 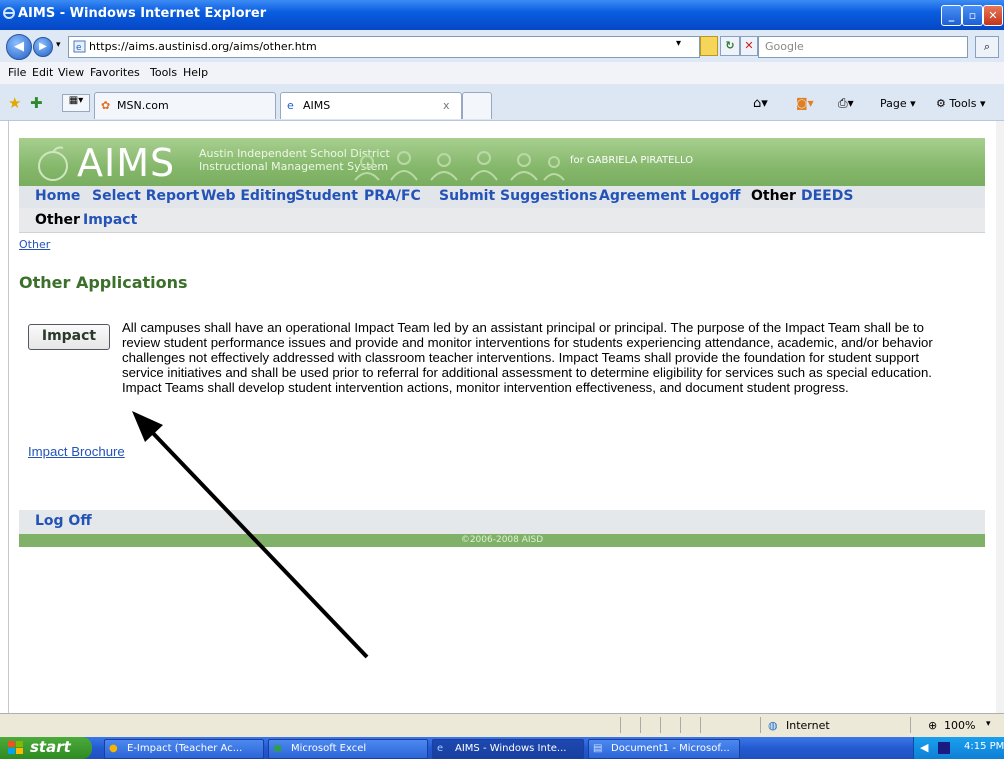 What do you see at coordinates (987, 47) in the screenshot?
I see `search-icon: ⌕` at bounding box center [987, 47].